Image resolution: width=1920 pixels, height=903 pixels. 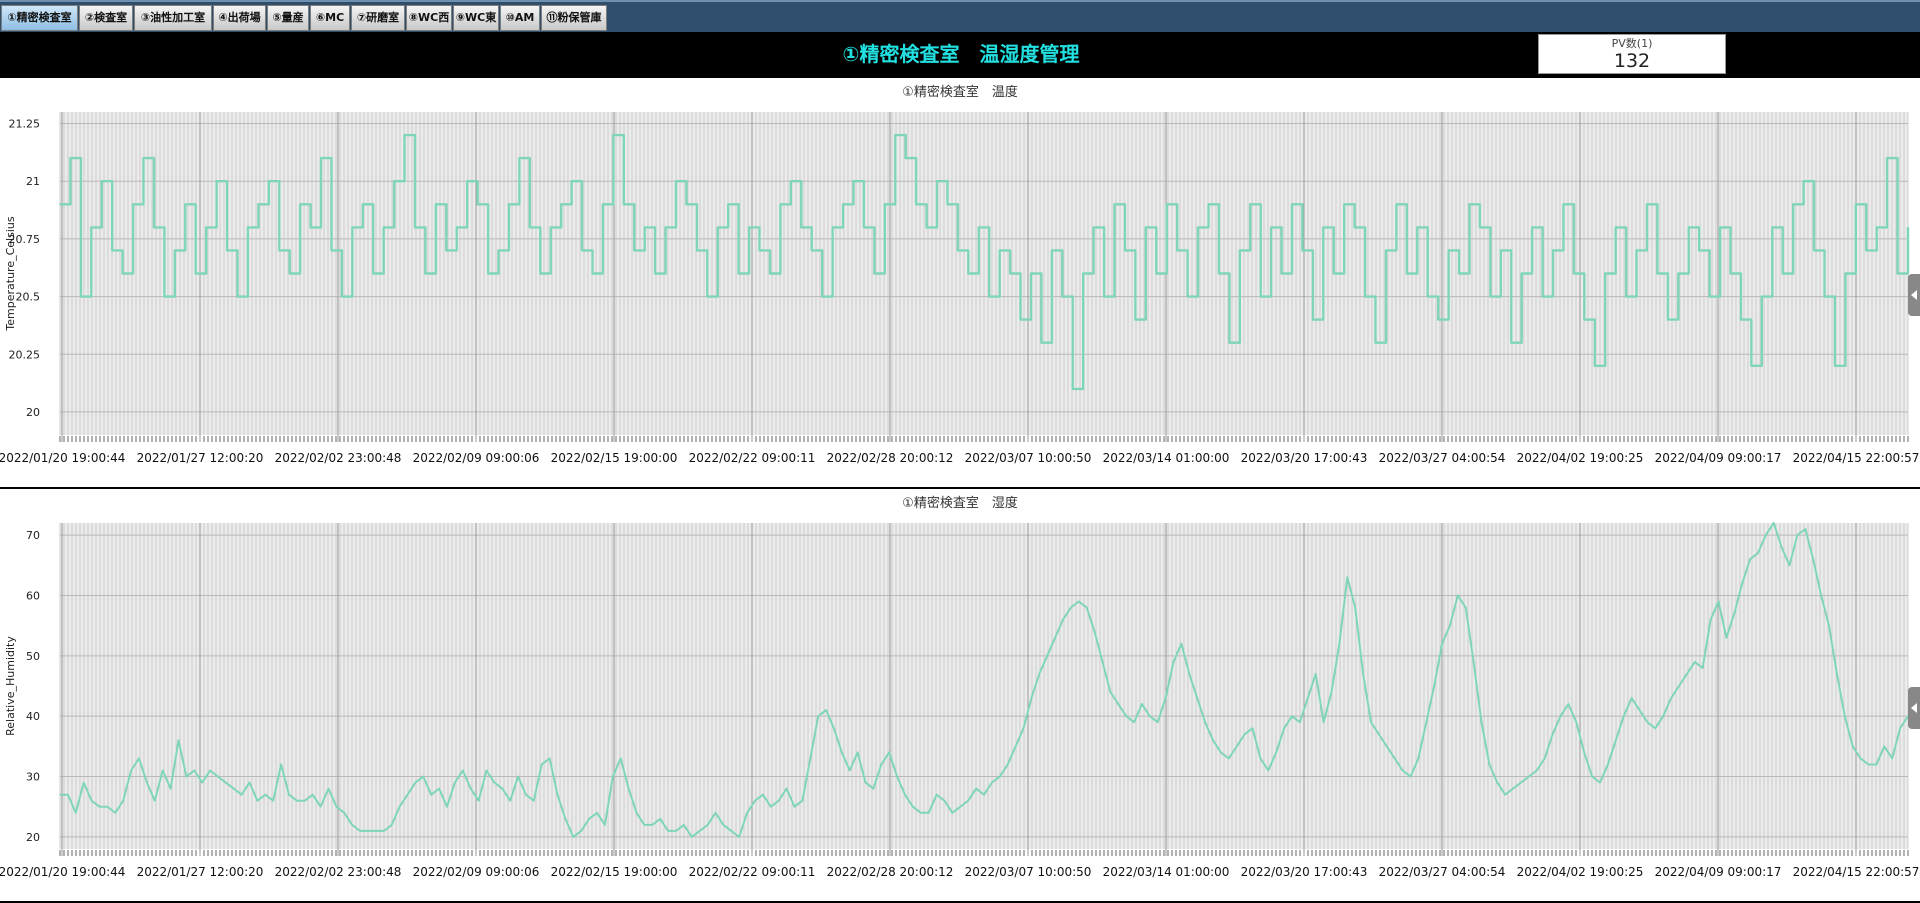 I want to click on tab-mc: ⑥MC, so click(x=330, y=18).